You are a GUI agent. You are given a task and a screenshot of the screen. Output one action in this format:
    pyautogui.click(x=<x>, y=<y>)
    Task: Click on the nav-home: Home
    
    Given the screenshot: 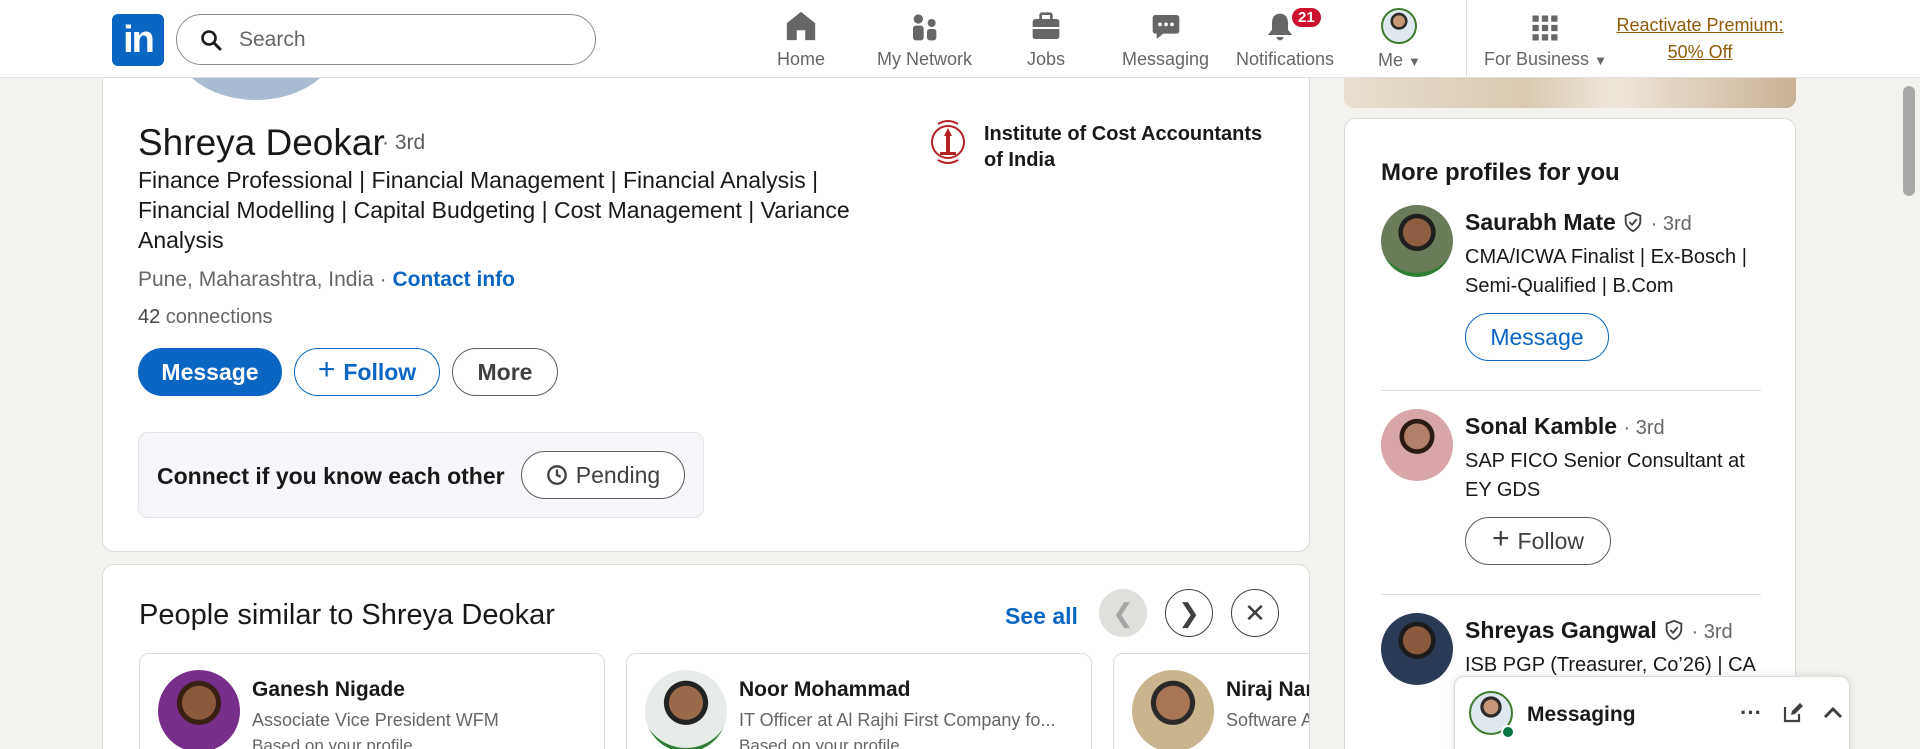 What is the action you would take?
    pyautogui.click(x=801, y=39)
    